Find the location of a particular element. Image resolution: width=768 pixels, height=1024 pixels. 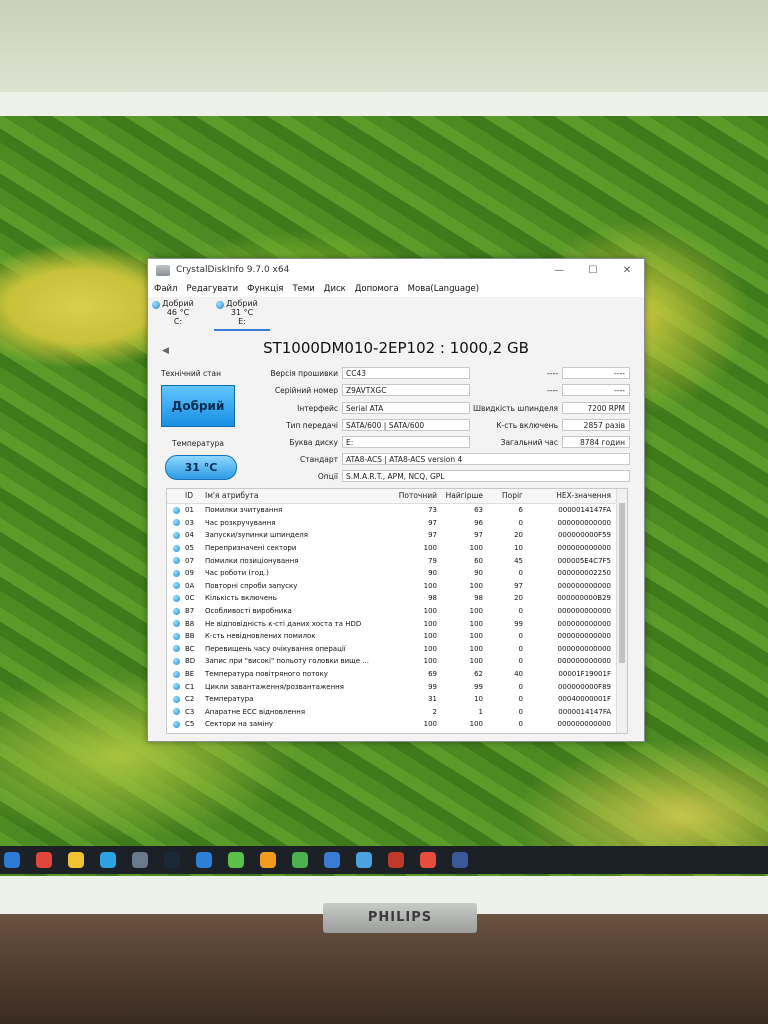

menu-language: Мова(Language) is located at coordinates (443, 289).